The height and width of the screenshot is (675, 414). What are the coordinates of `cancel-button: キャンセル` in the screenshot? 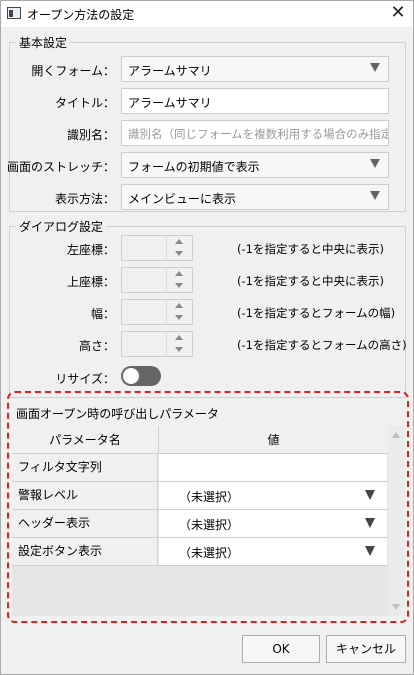 It's located at (366, 649).